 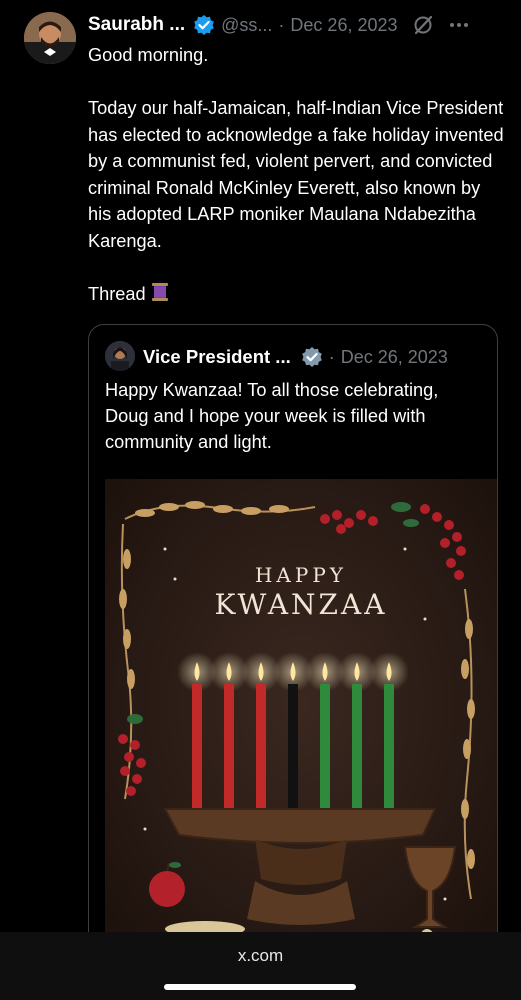 What do you see at coordinates (160, 296) in the screenshot?
I see `spool-of-thread-icon` at bounding box center [160, 296].